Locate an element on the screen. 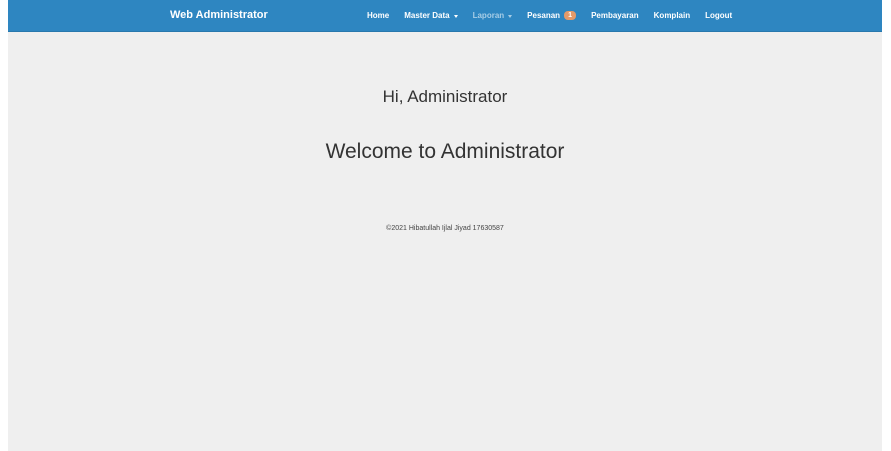 The width and height of the screenshot is (891, 451). nav-logout-label: Logout is located at coordinates (719, 15).